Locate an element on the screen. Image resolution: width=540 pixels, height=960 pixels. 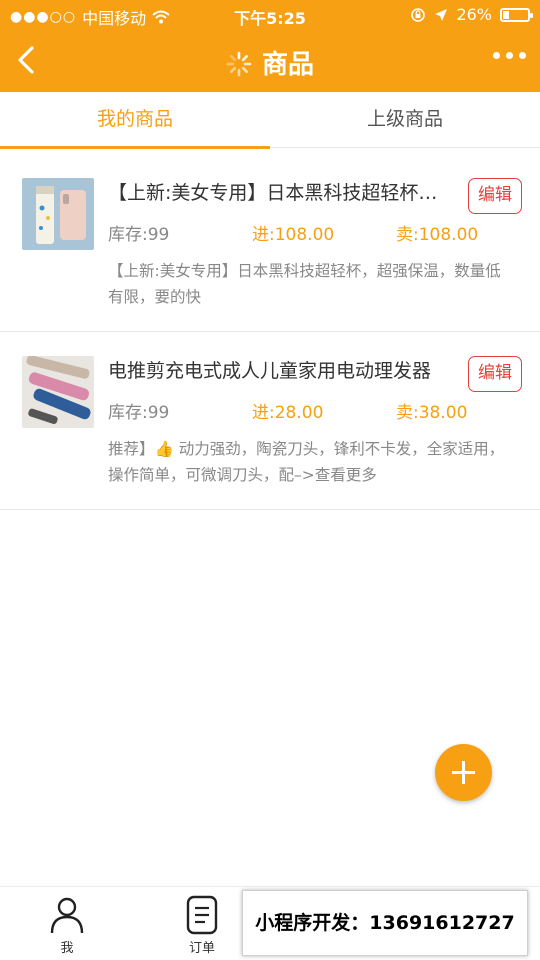
product-buy-price: 进:108.00 is located at coordinates (293, 235).